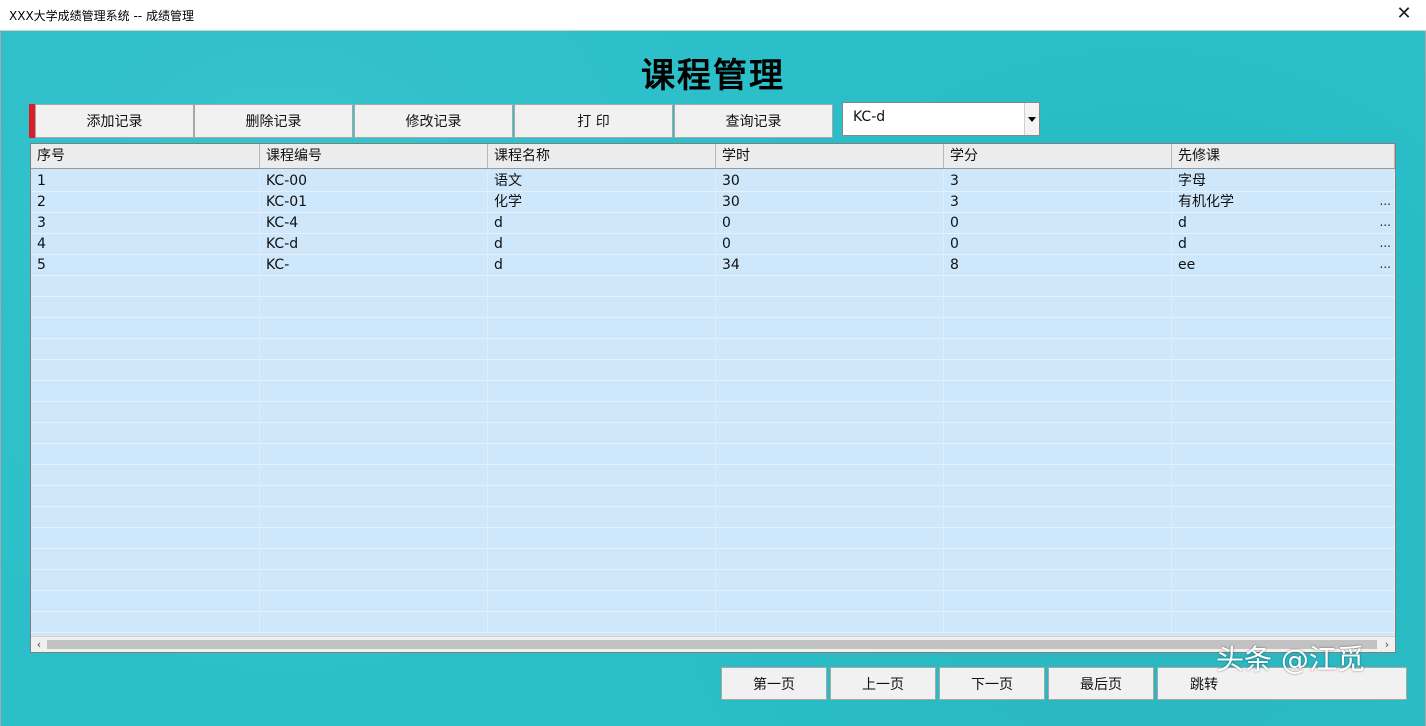 This screenshot has width=1426, height=726. Describe the element at coordinates (774, 683) in the screenshot. I see `first-page-button: 第一页` at that location.